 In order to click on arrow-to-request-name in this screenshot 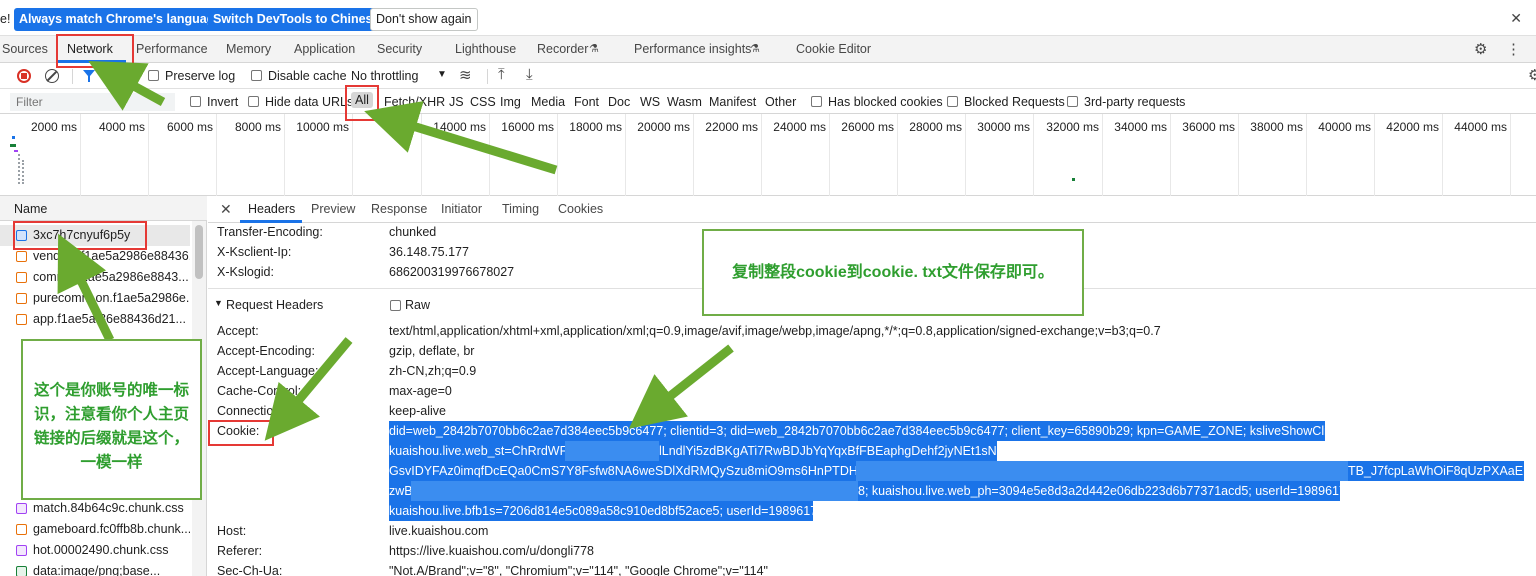, I will do `click(86, 287)`.